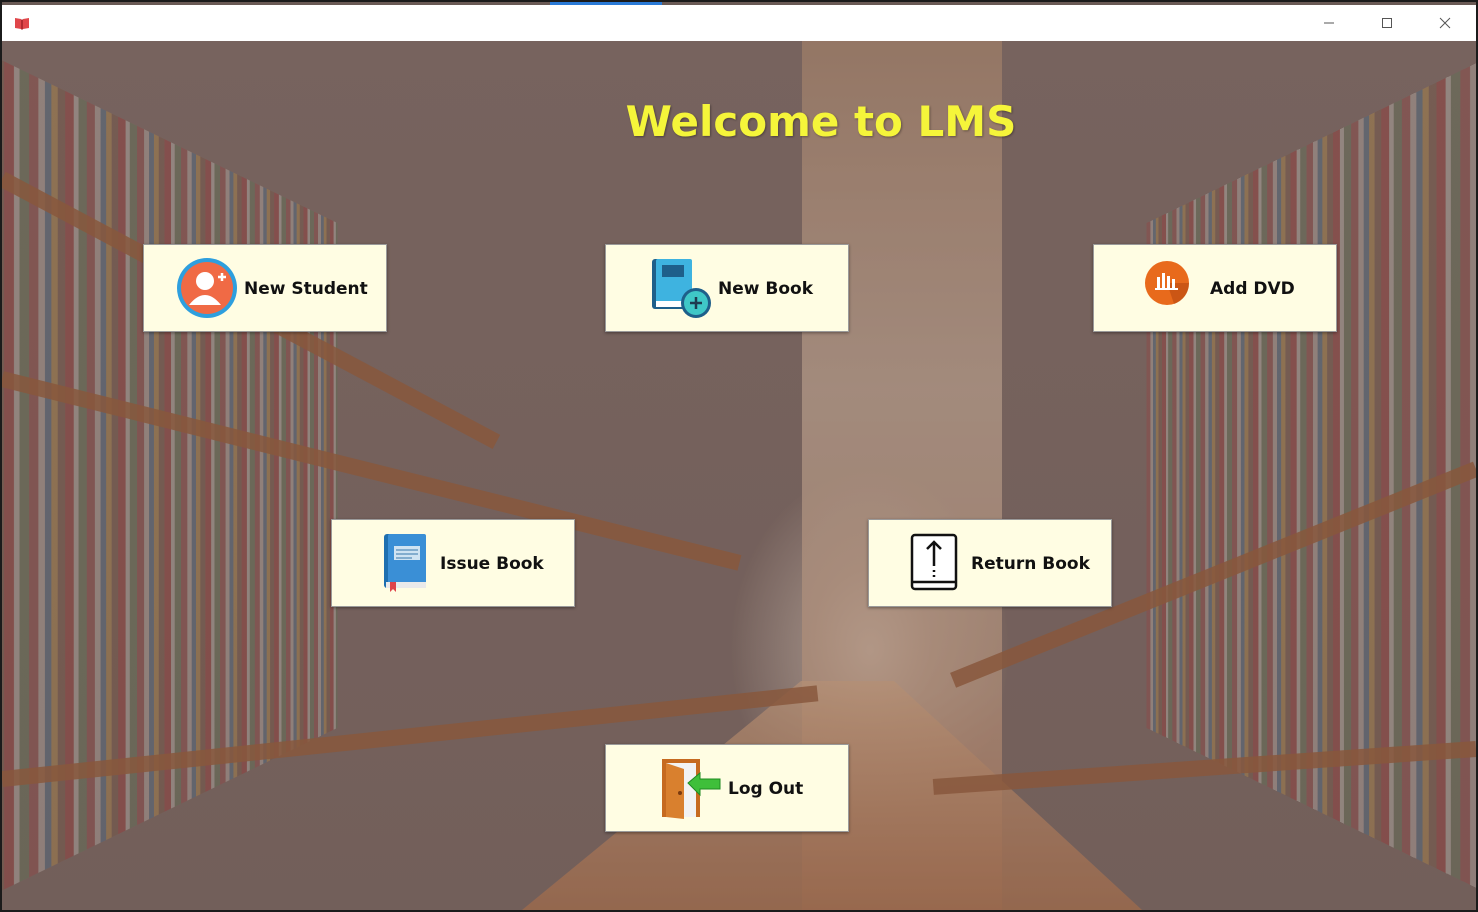  I want to click on add-user-icon, so click(207, 288).